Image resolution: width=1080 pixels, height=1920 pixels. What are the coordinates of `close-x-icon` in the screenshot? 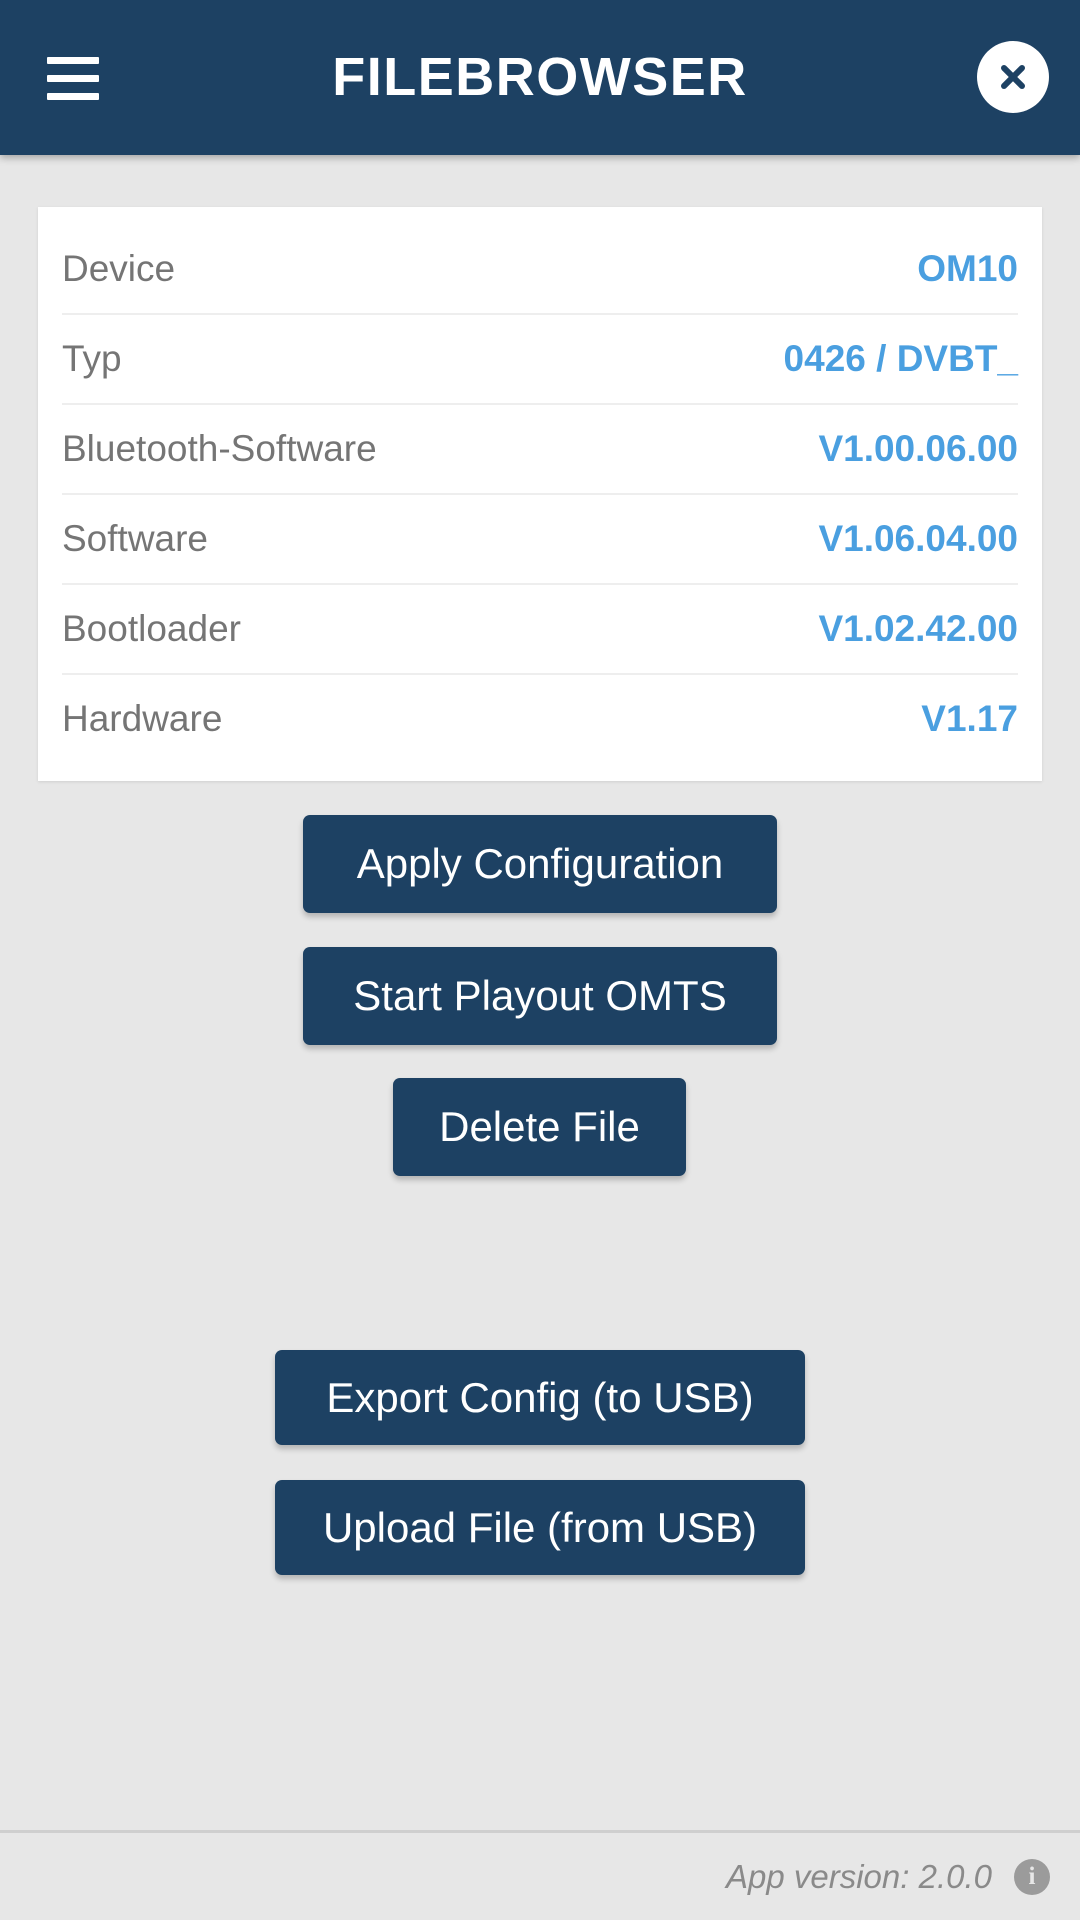 It's located at (1013, 77).